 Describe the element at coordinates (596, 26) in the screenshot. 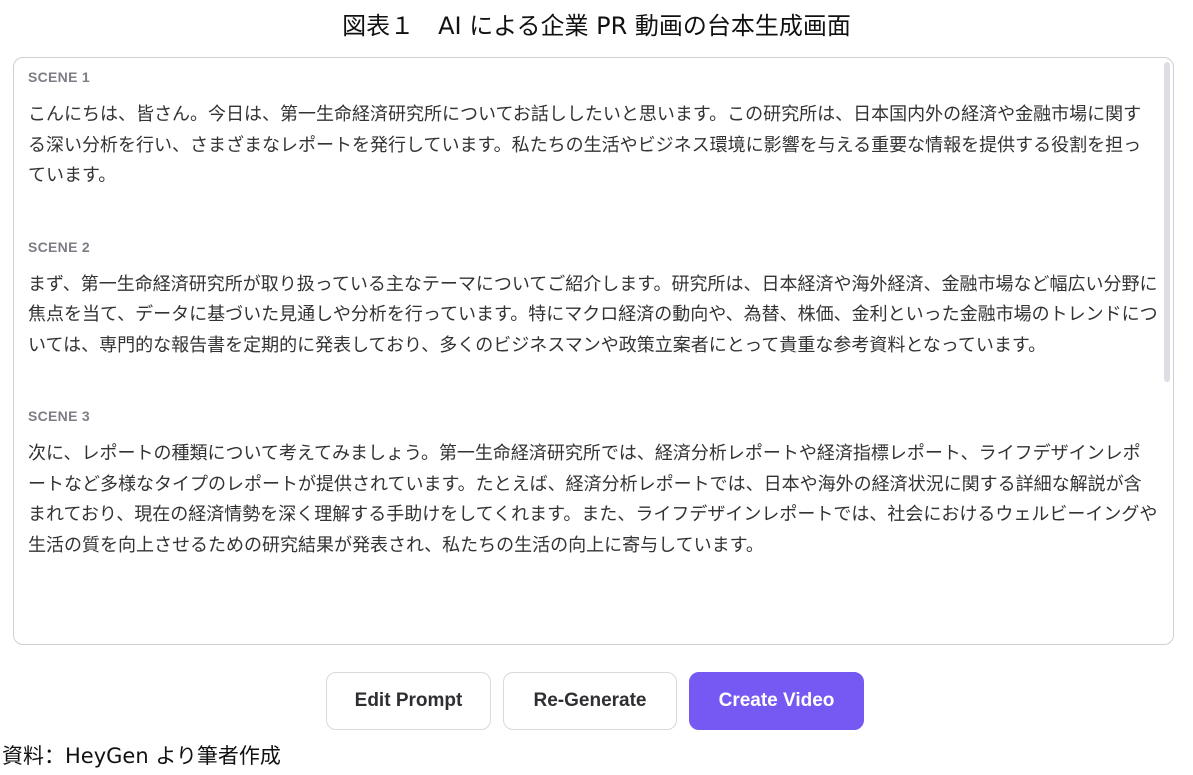

I see `figure-title: 図表１ AI による企業 PR 動画の台本生成画面` at that location.